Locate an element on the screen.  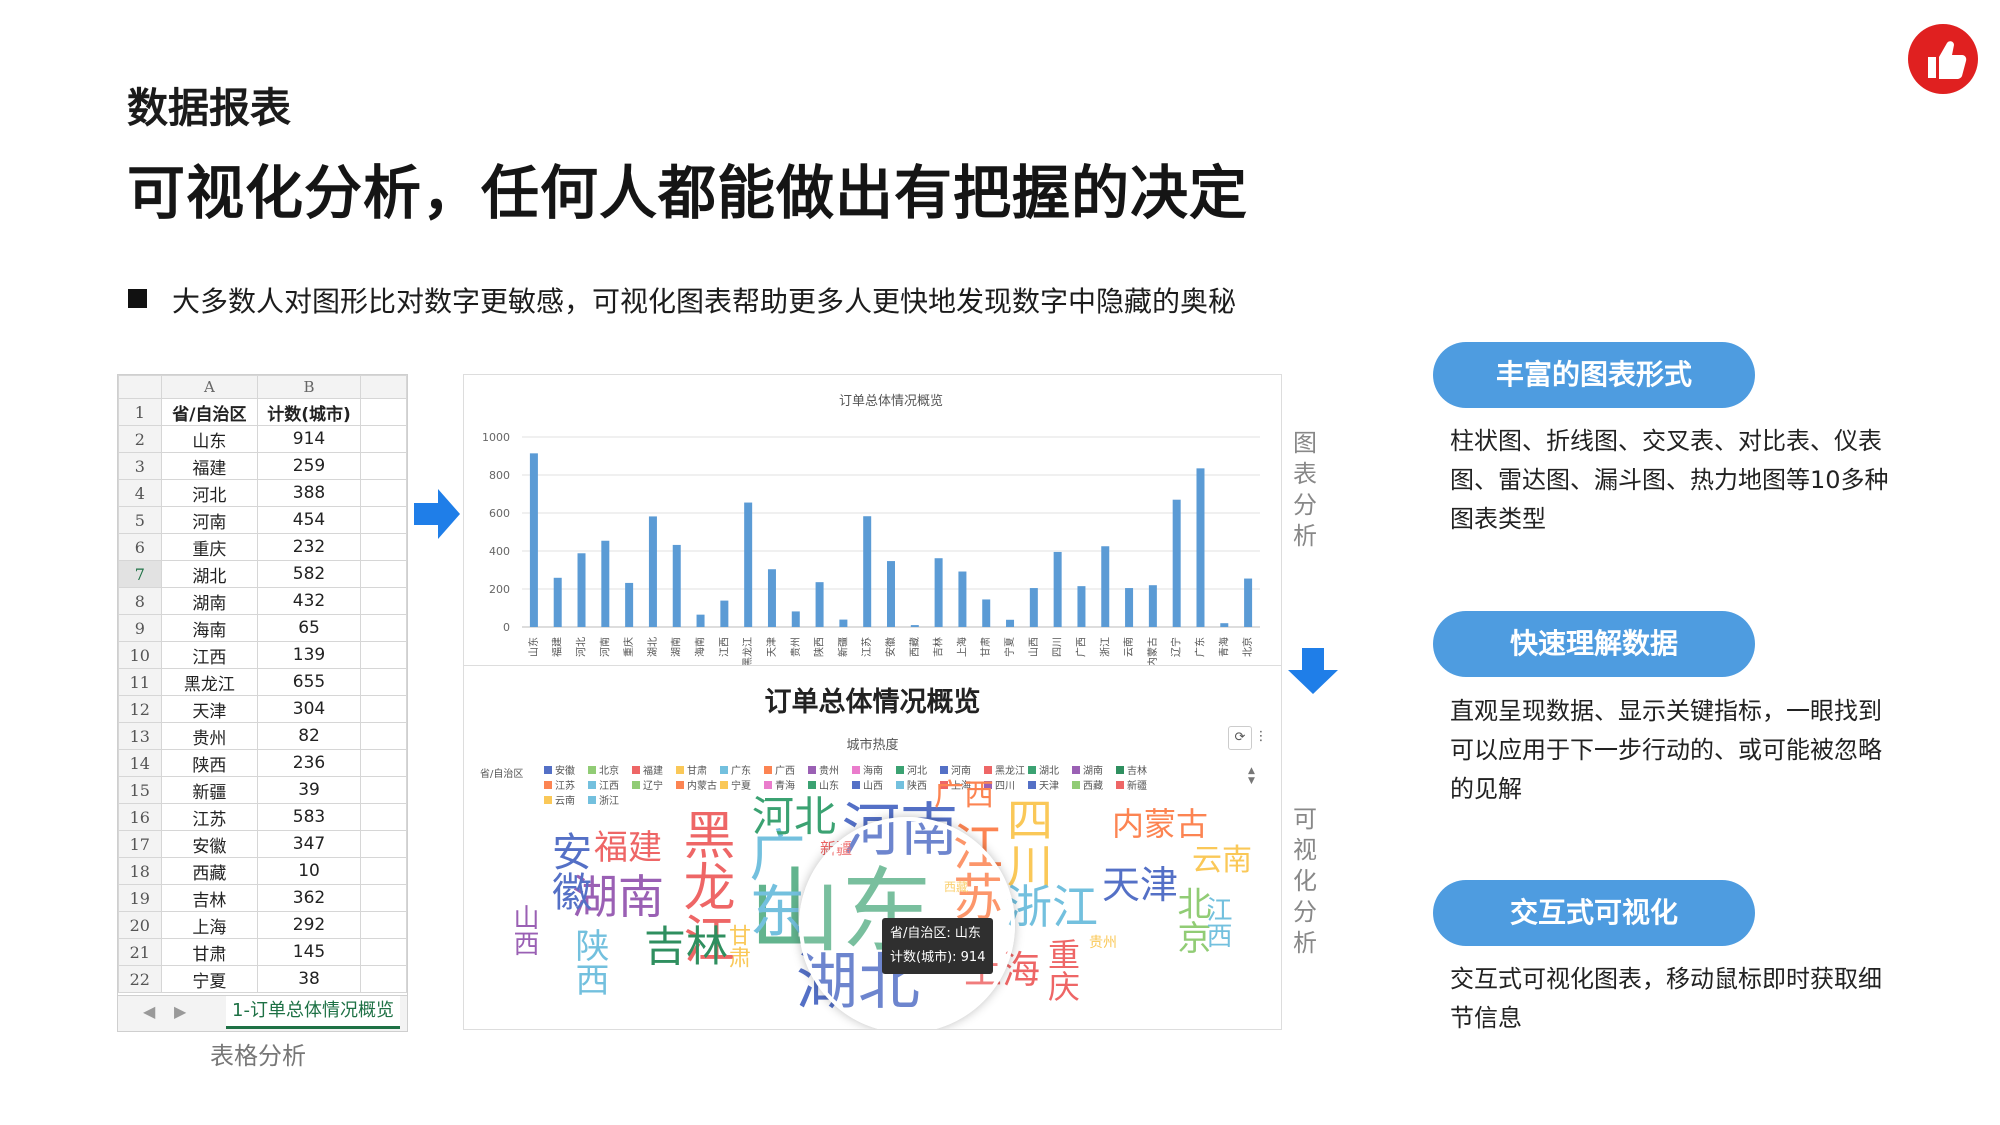
table-row: 14 陕西 236 is located at coordinates (262, 763).